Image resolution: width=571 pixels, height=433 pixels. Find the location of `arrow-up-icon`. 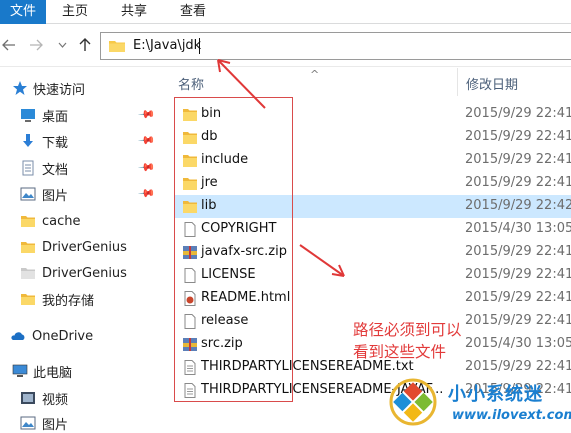

arrow-up-icon is located at coordinates (85, 44).